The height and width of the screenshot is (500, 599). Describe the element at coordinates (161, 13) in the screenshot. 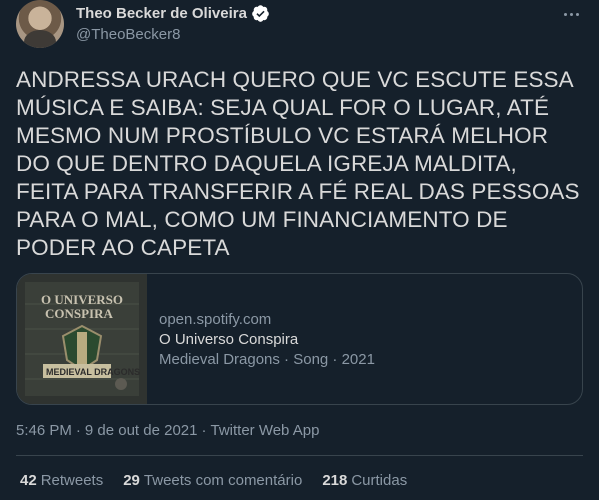

I see `author-display-name: Theo Becker de Oliveira` at that location.